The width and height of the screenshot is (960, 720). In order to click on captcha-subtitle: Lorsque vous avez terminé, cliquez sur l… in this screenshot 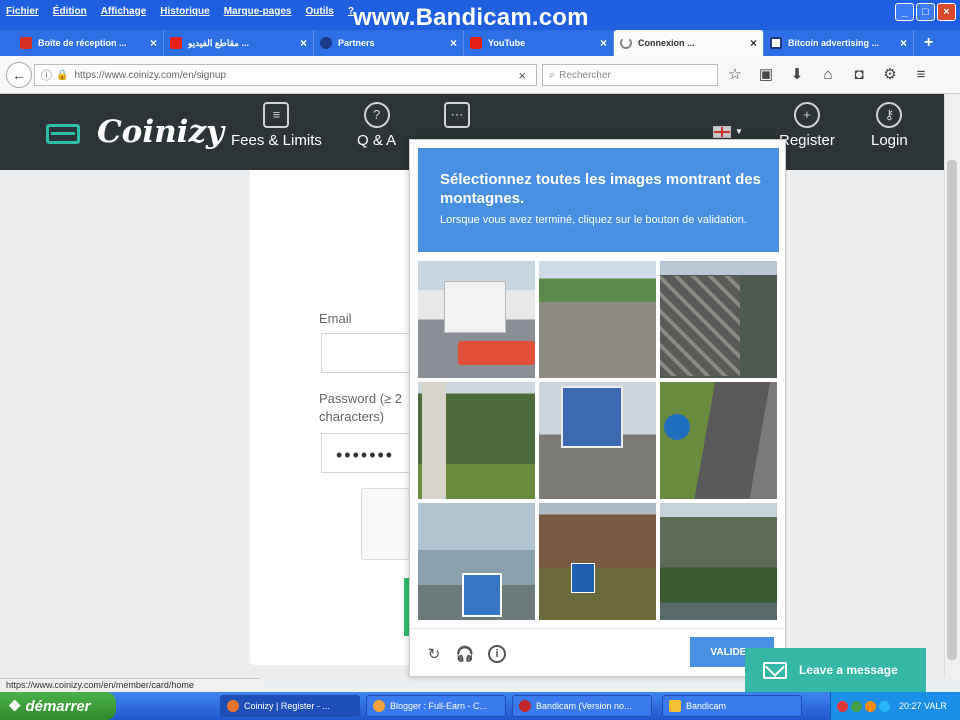, I will do `click(593, 220)`.